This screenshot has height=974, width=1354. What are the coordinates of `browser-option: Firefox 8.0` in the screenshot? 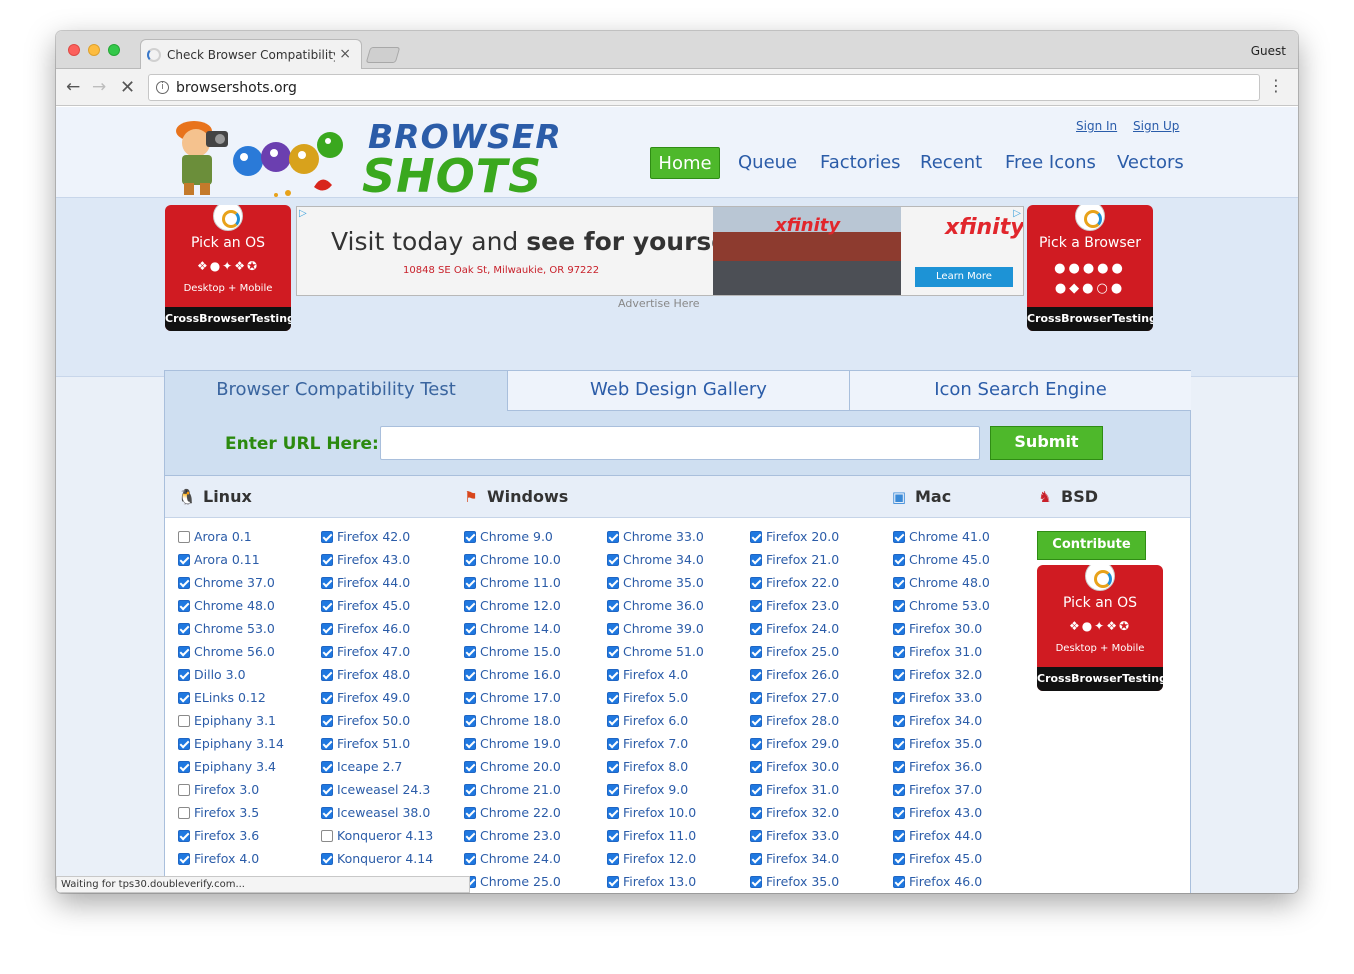 It's located at (678, 769).